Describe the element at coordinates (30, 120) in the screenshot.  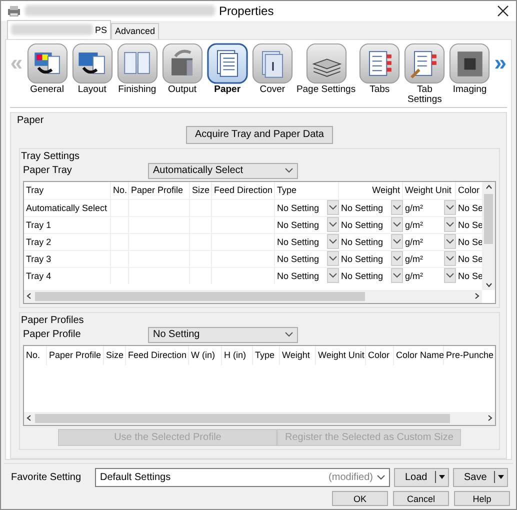
I see `group-title: Paper` at that location.